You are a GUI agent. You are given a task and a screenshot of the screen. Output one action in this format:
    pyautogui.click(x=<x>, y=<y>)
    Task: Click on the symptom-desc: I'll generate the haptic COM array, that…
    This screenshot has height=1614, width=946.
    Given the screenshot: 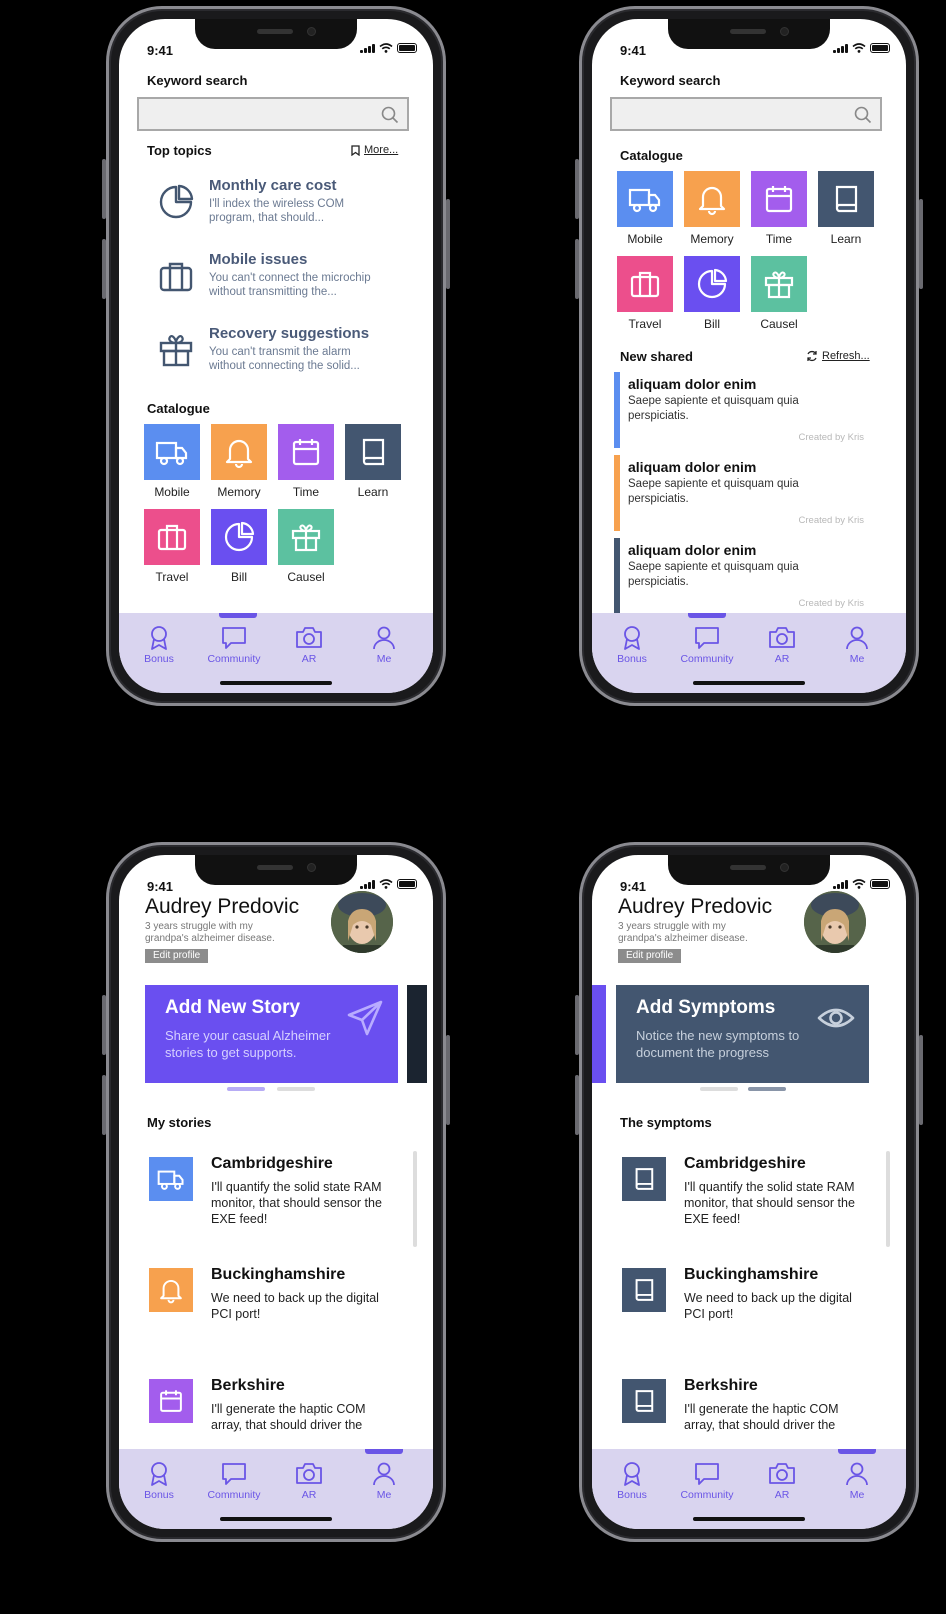 What is the action you would take?
    pyautogui.click(x=761, y=1417)
    